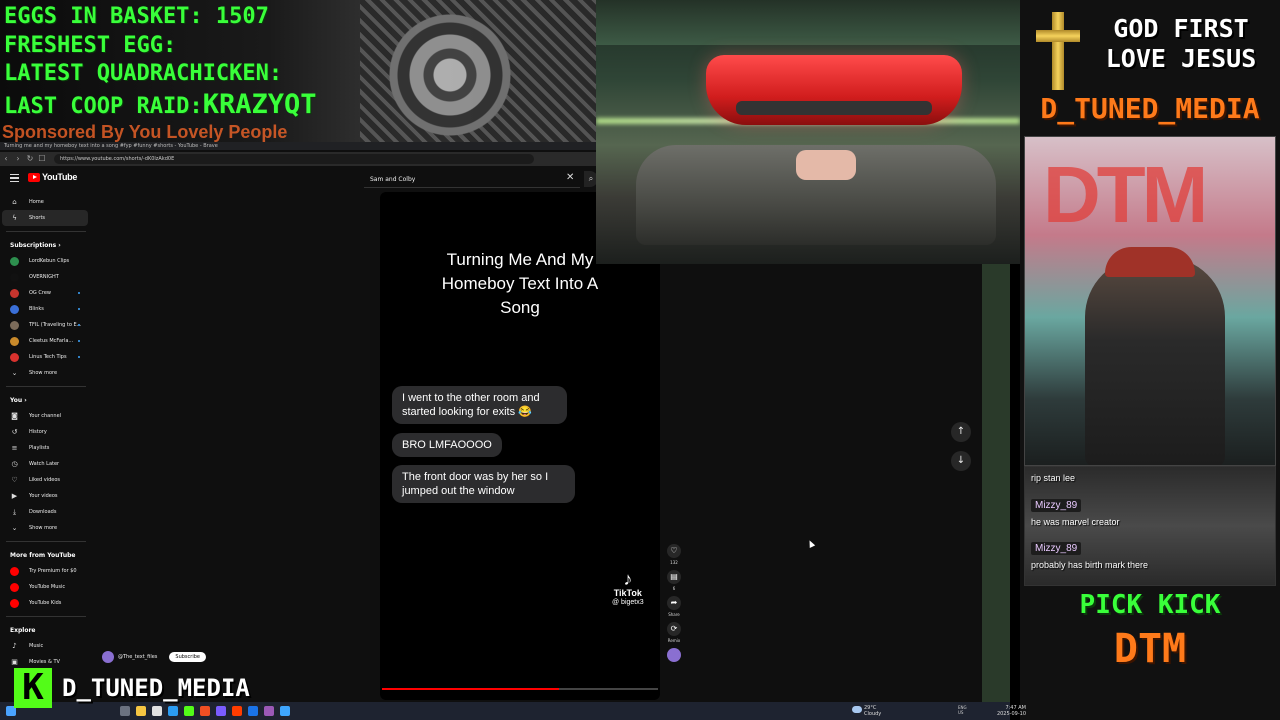 The image size is (1280, 720). What do you see at coordinates (962, 710) in the screenshot?
I see `language-indicator: ENG US` at bounding box center [962, 710].